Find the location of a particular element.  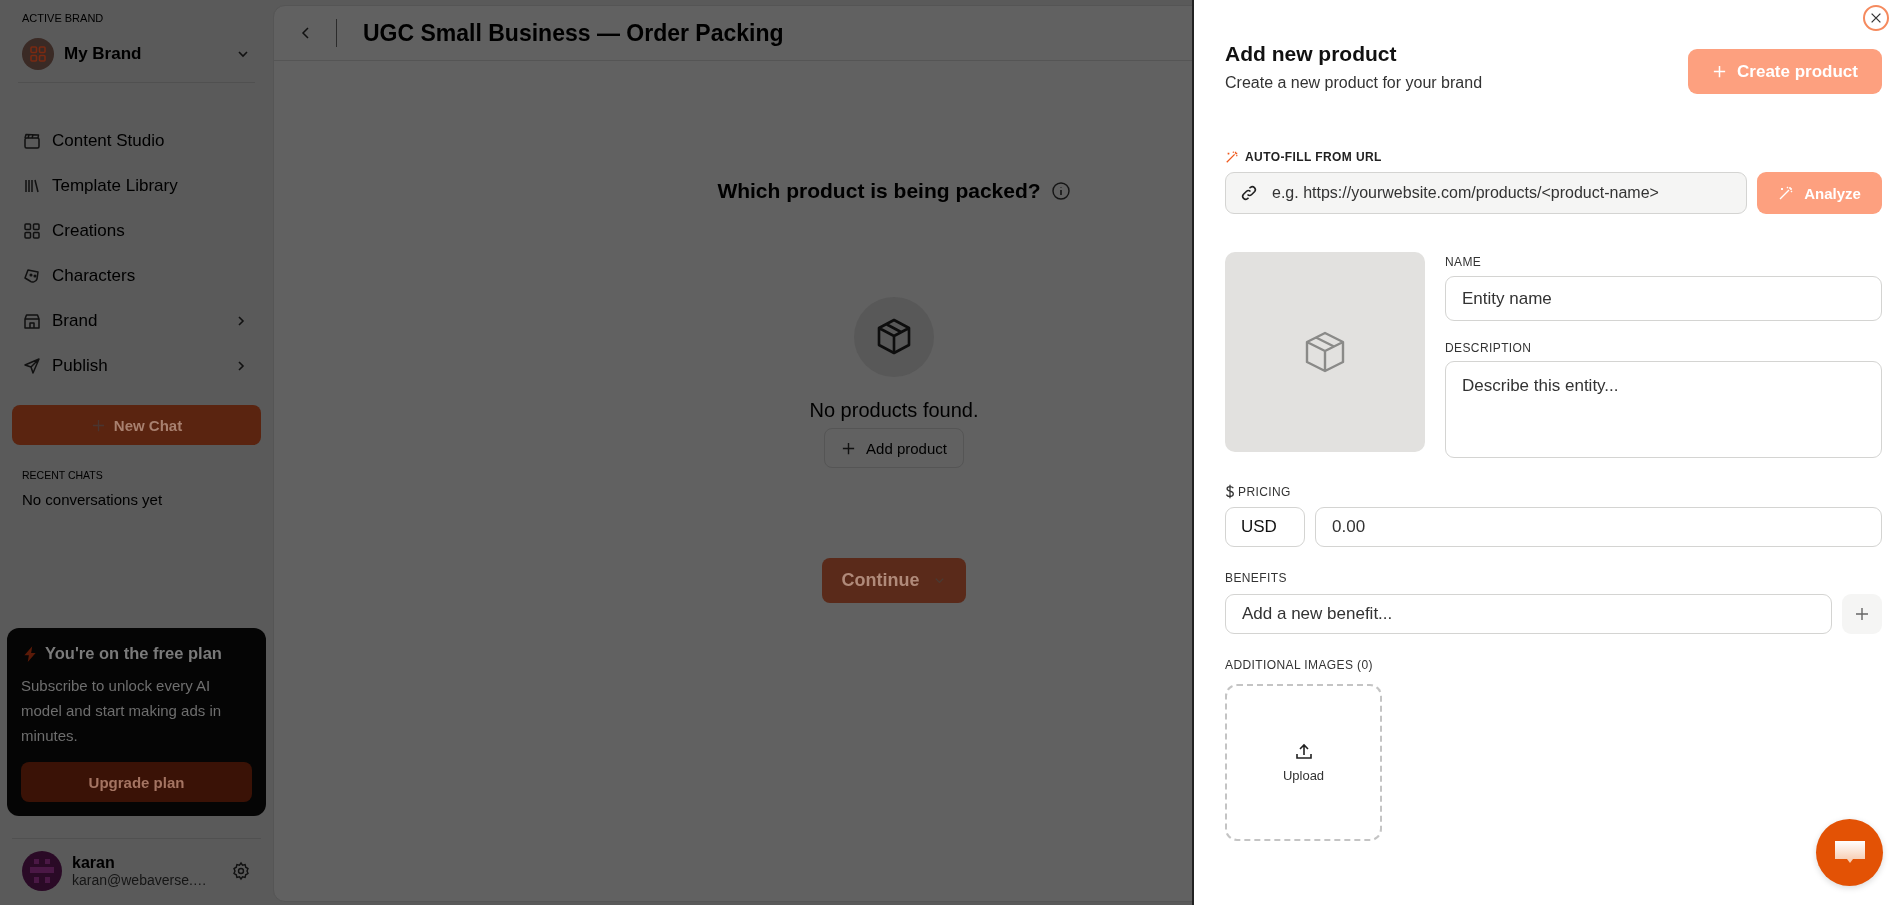

nav-item: Brand is located at coordinates (136, 321).